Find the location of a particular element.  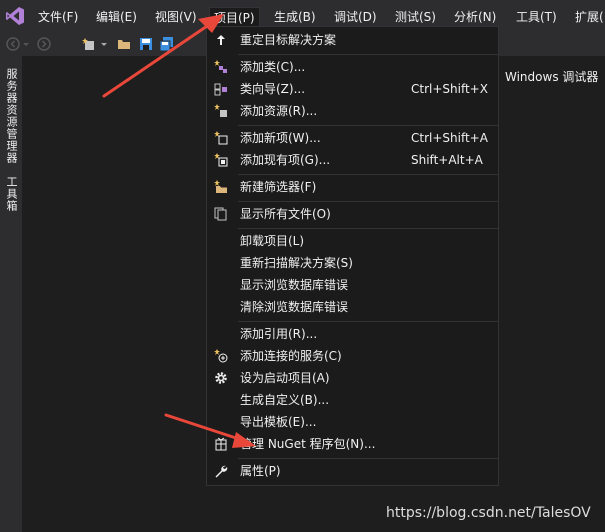

watermark-url: https://blog.csdn.net/TalesOV is located at coordinates (488, 513).